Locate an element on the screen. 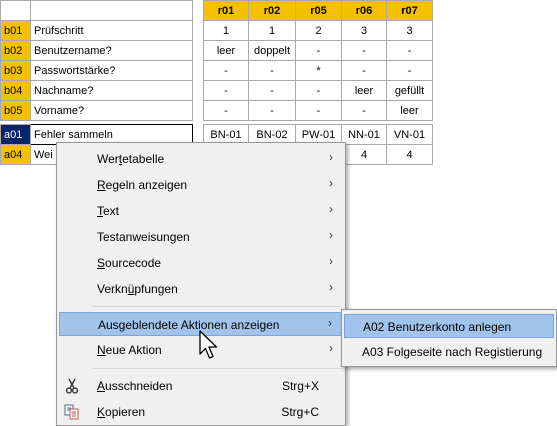 This screenshot has height=426, width=557. menu-item-regeln-anzeigen: Regeln anzeigen › is located at coordinates (201, 185).